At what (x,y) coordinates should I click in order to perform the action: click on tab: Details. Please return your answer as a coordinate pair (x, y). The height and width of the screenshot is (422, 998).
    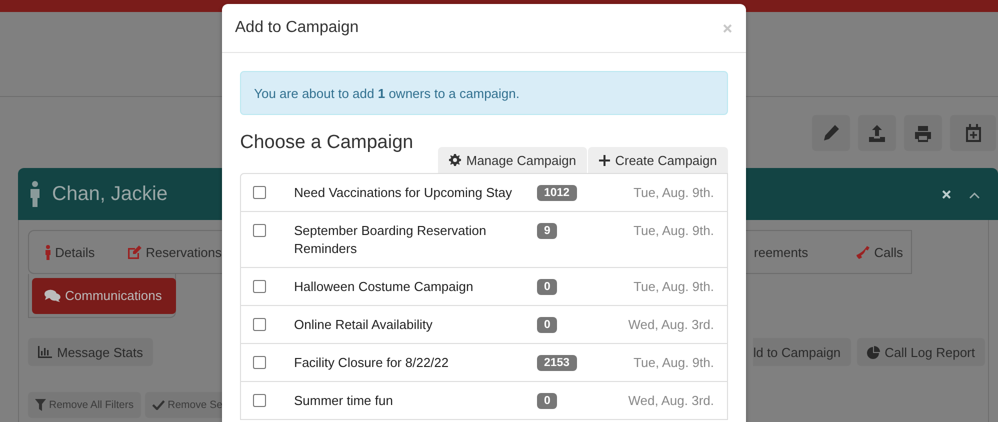
    Looking at the image, I should click on (70, 252).